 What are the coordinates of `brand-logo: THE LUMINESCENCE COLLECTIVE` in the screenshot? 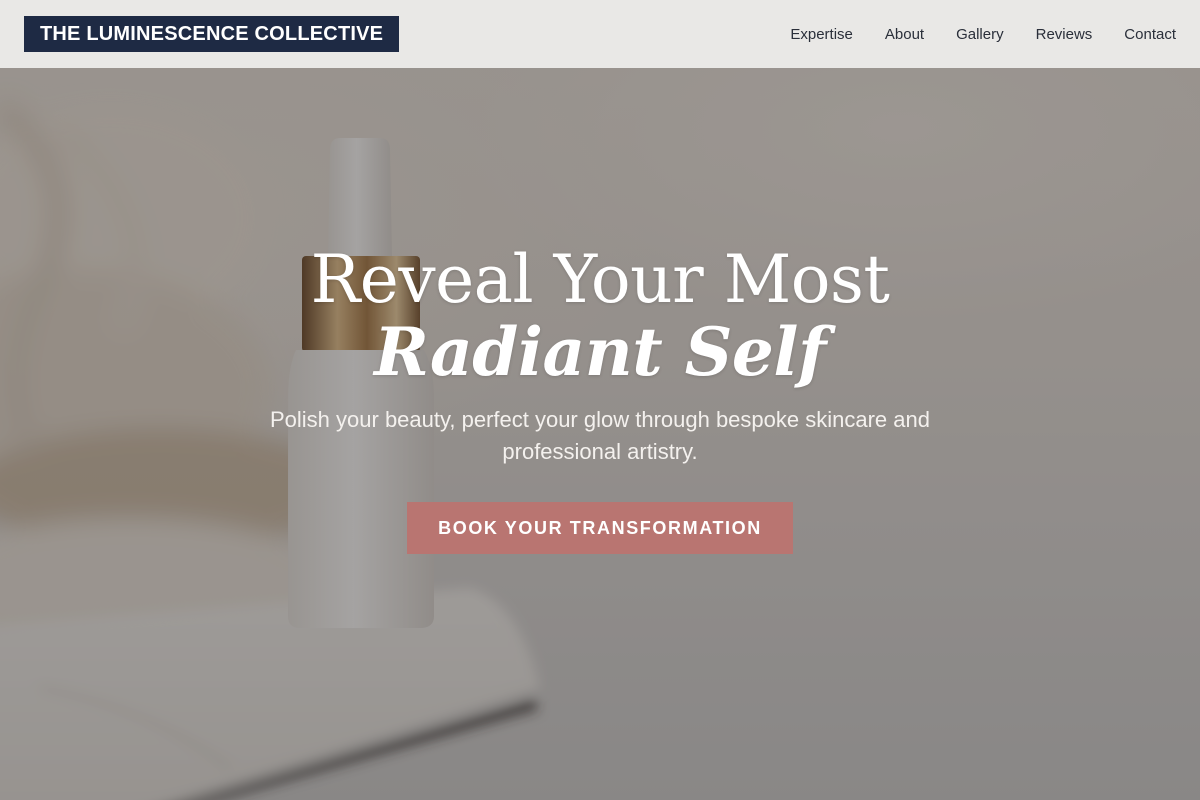 It's located at (212, 34).